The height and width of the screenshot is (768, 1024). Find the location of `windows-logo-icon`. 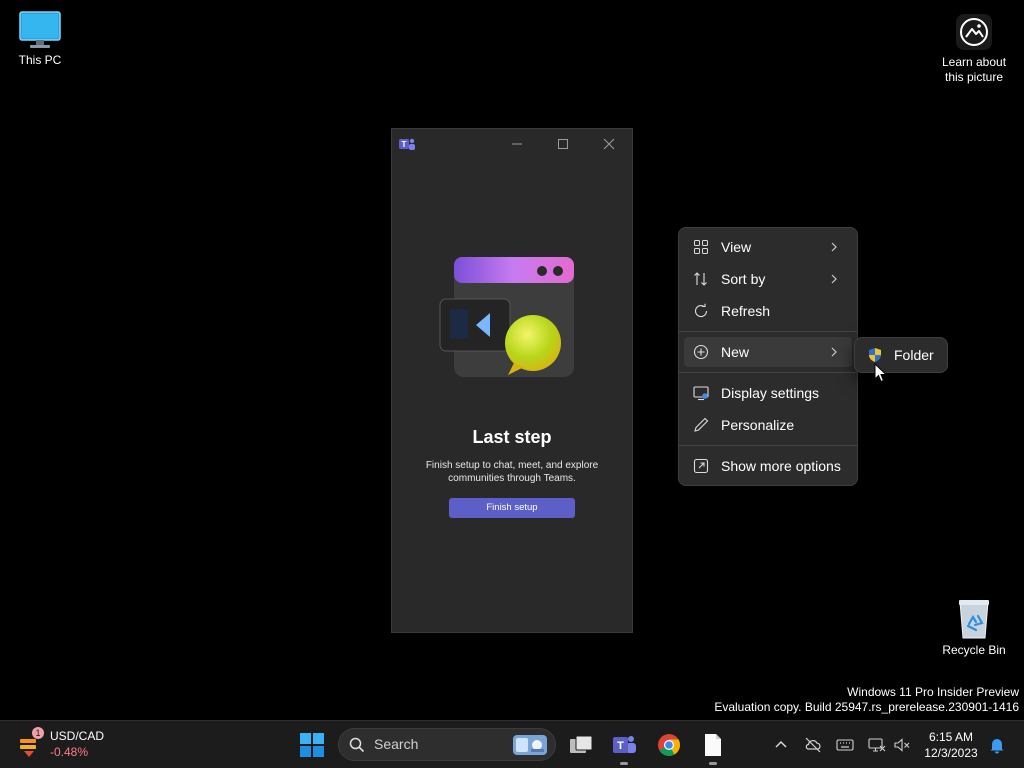

windows-logo-icon is located at coordinates (312, 745).